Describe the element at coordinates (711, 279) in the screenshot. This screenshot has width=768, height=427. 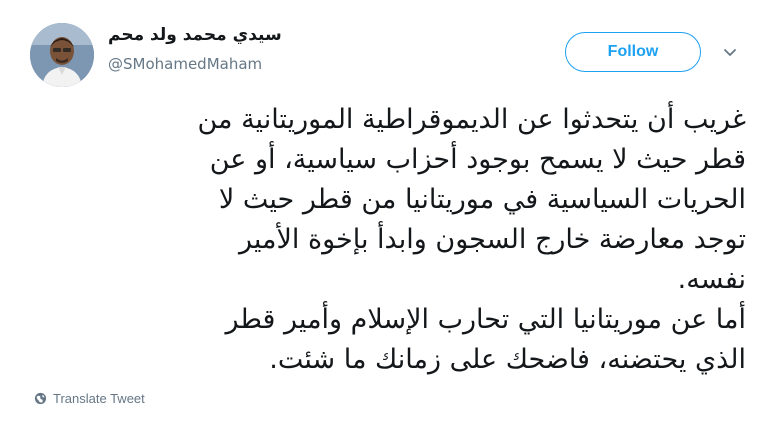
I see `tweet-line: نفسه.` at that location.